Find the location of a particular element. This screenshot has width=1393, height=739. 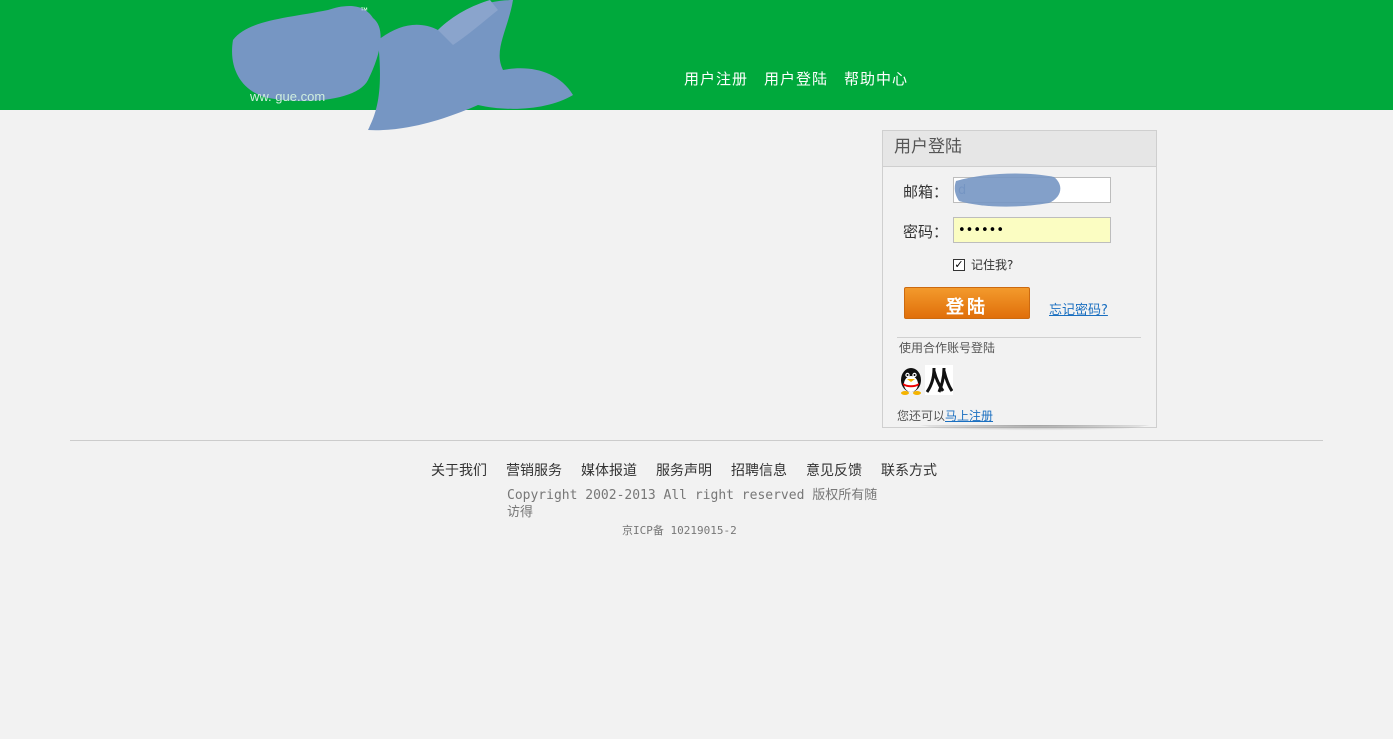

partner-icons is located at coordinates (925, 380).